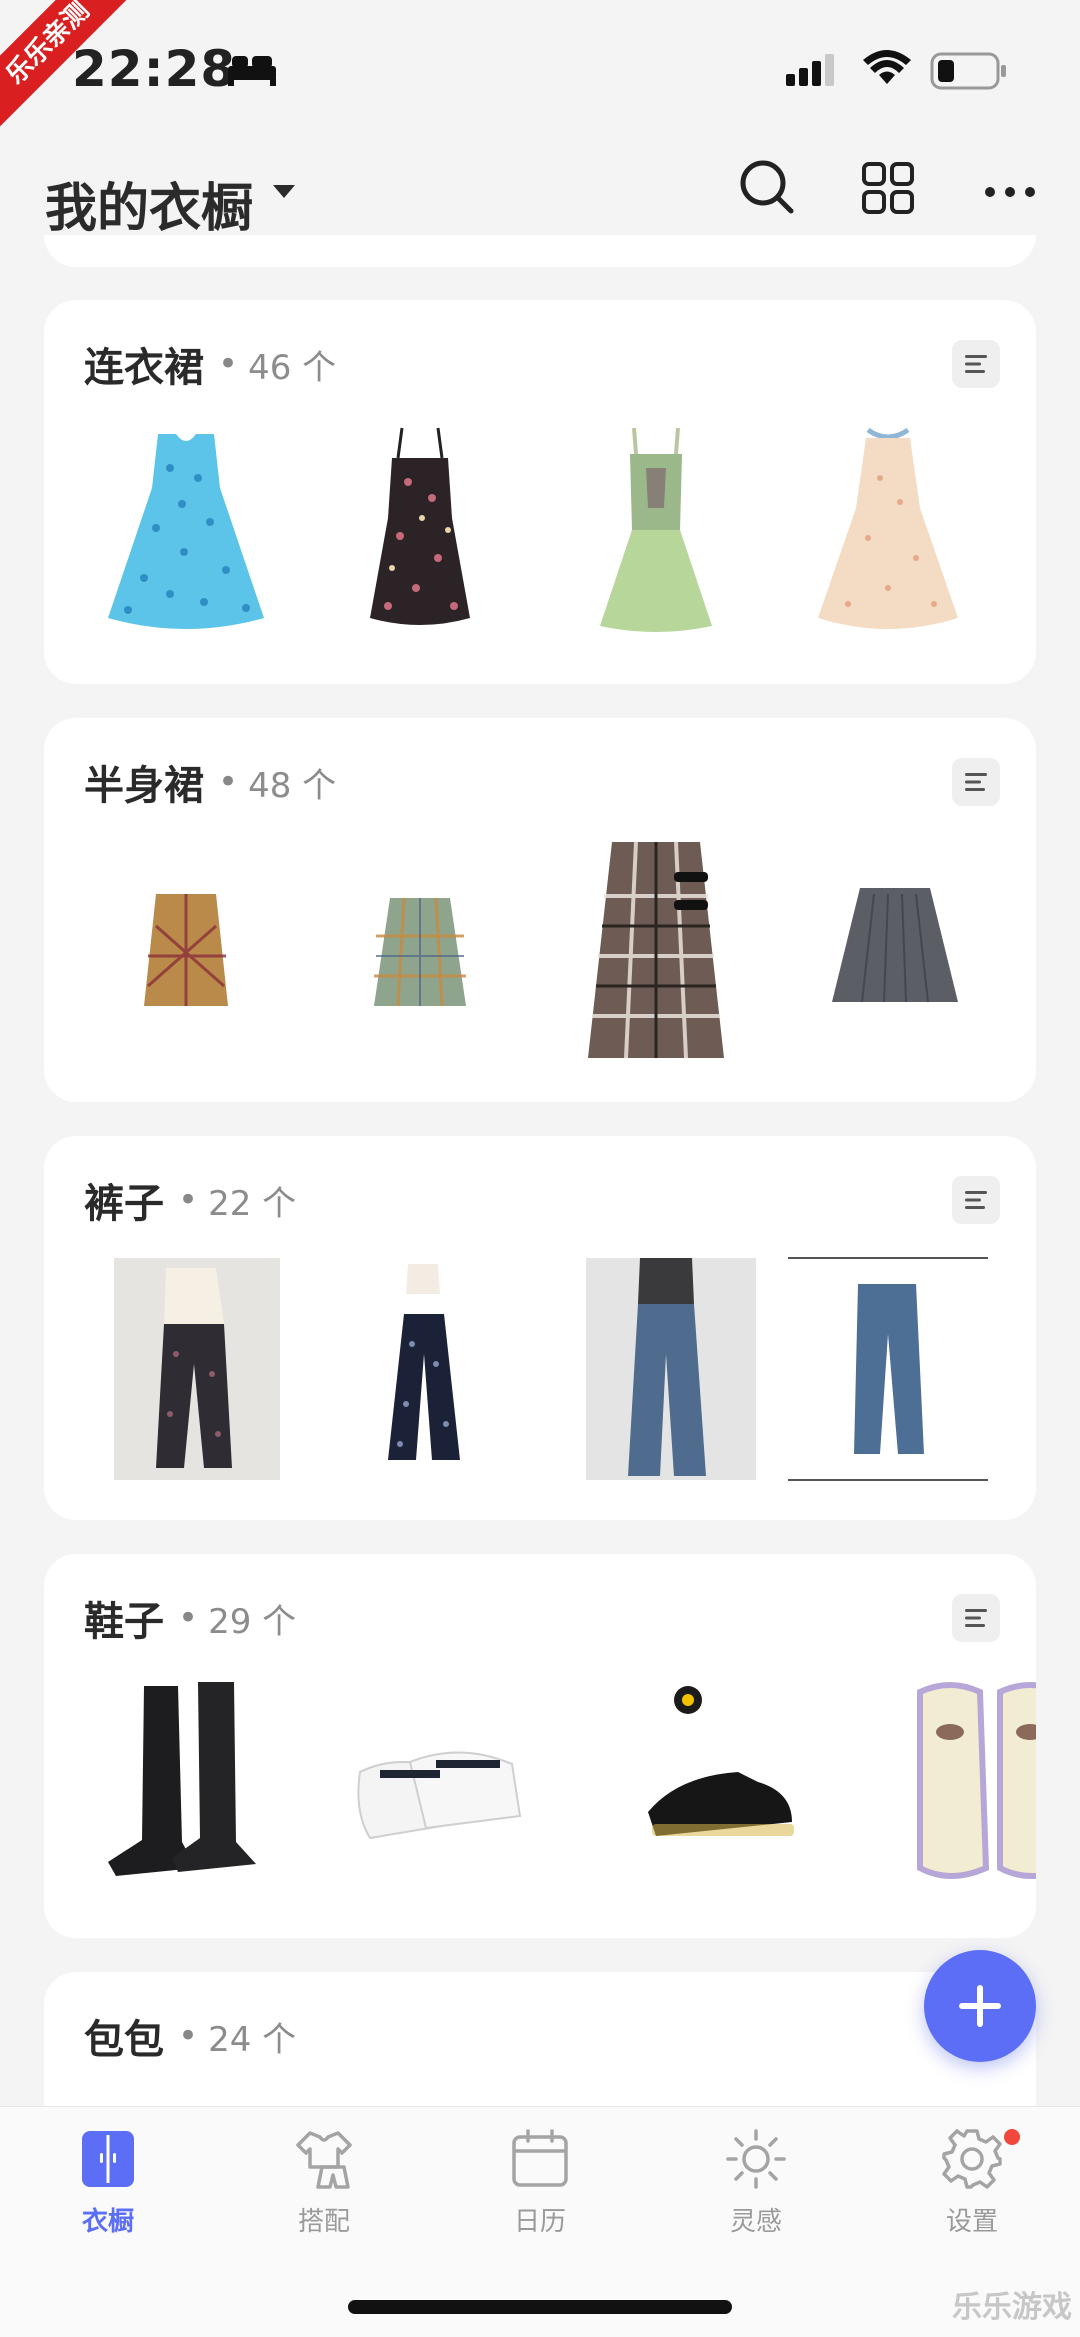 This screenshot has height=2337, width=1080. I want to click on status-time: 22:28, so click(154, 69).